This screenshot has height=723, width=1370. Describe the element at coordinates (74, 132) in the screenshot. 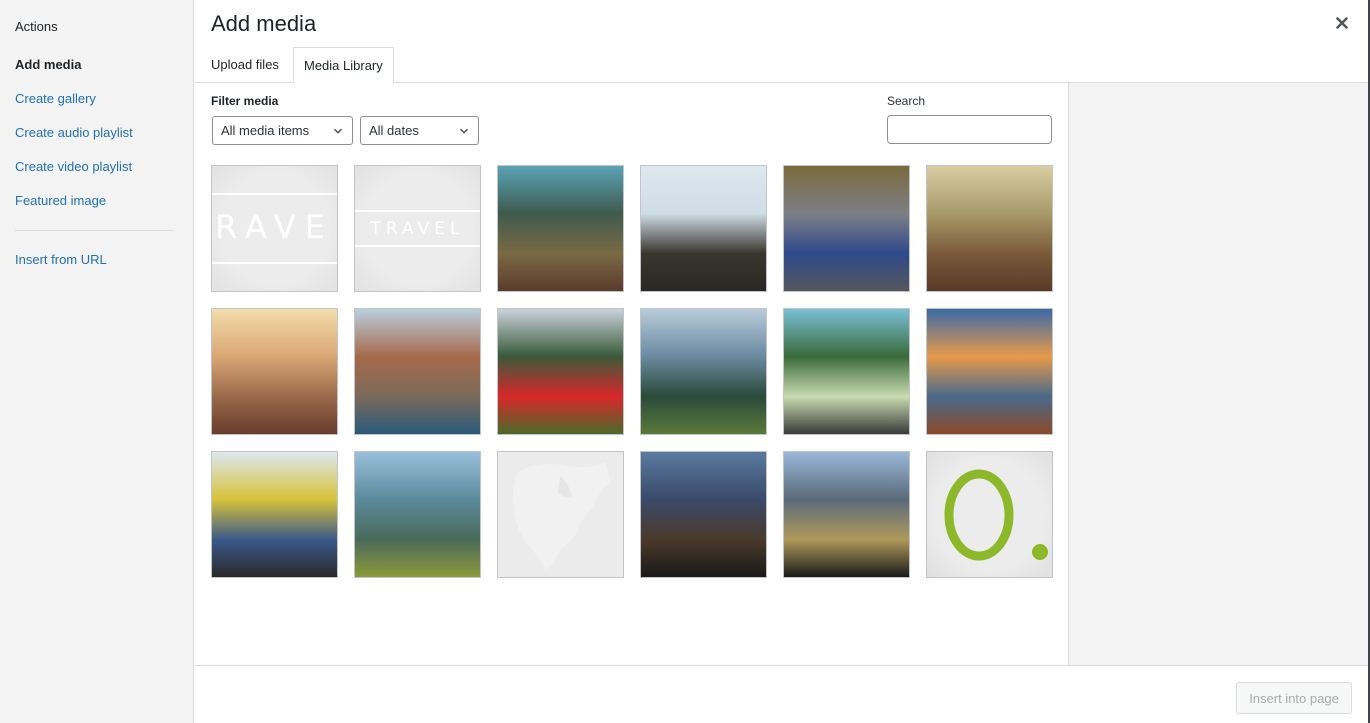

I see `menu-item-create-audio-playlist: Create audio playlist` at that location.